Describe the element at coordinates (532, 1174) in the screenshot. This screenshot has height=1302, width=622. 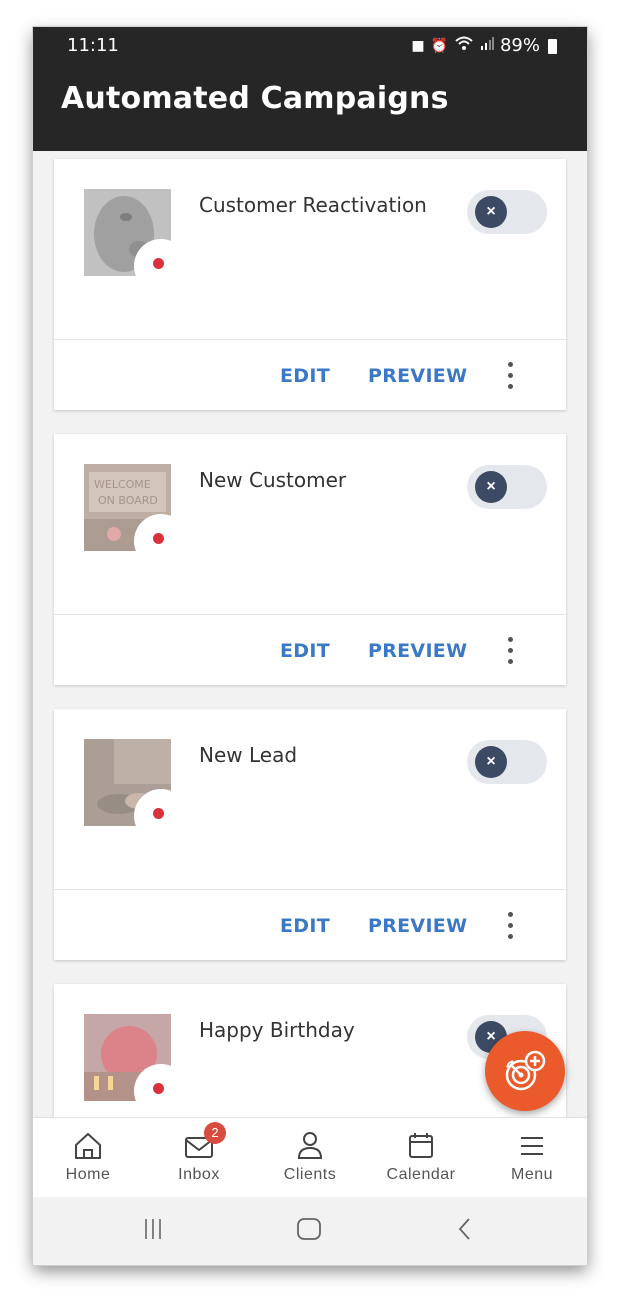
I see `nav-label: Menu` at that location.